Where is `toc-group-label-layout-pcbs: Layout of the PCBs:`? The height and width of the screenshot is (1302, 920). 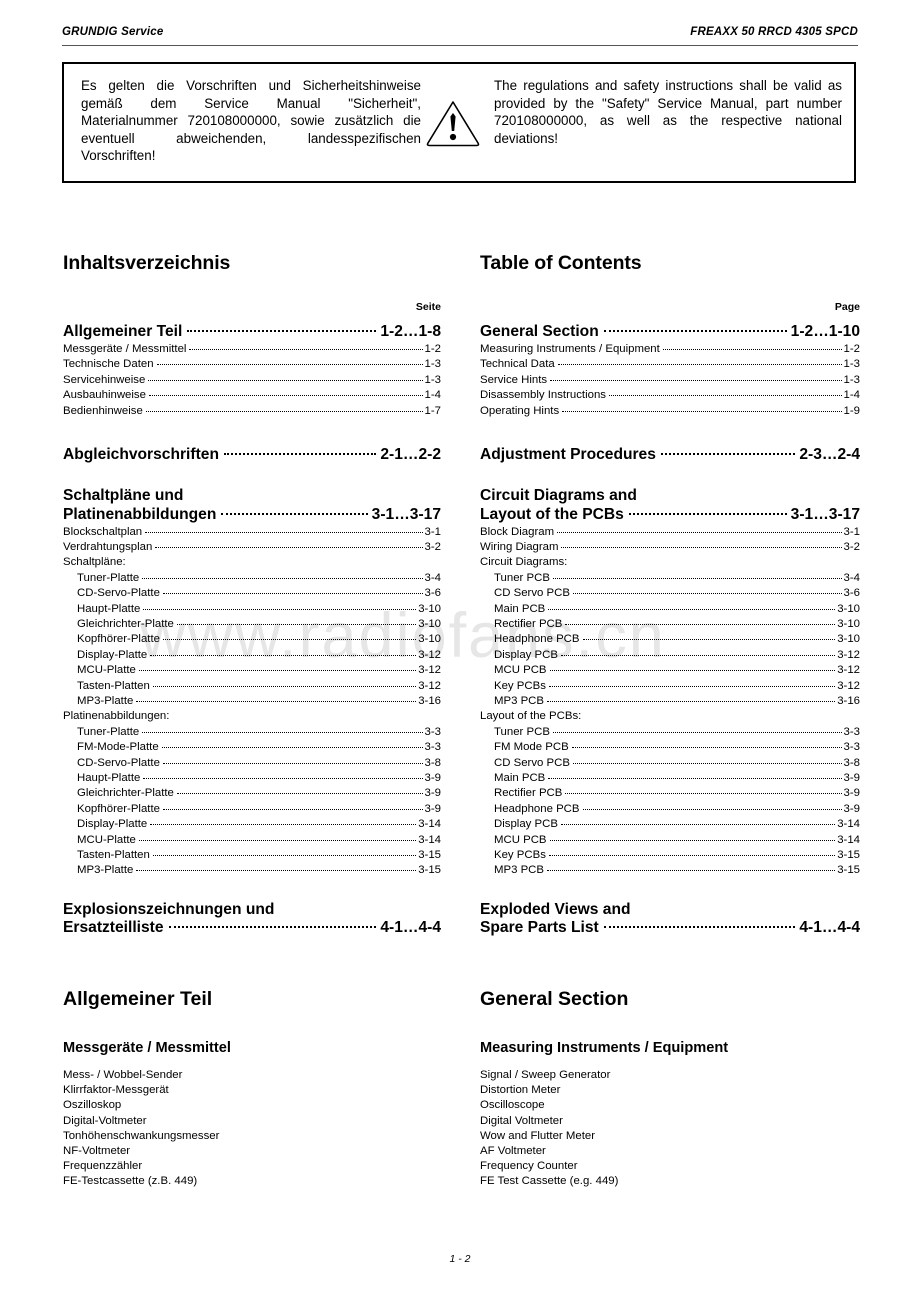
toc-group-label-layout-pcbs: Layout of the PCBs: is located at coordinates (531, 716).